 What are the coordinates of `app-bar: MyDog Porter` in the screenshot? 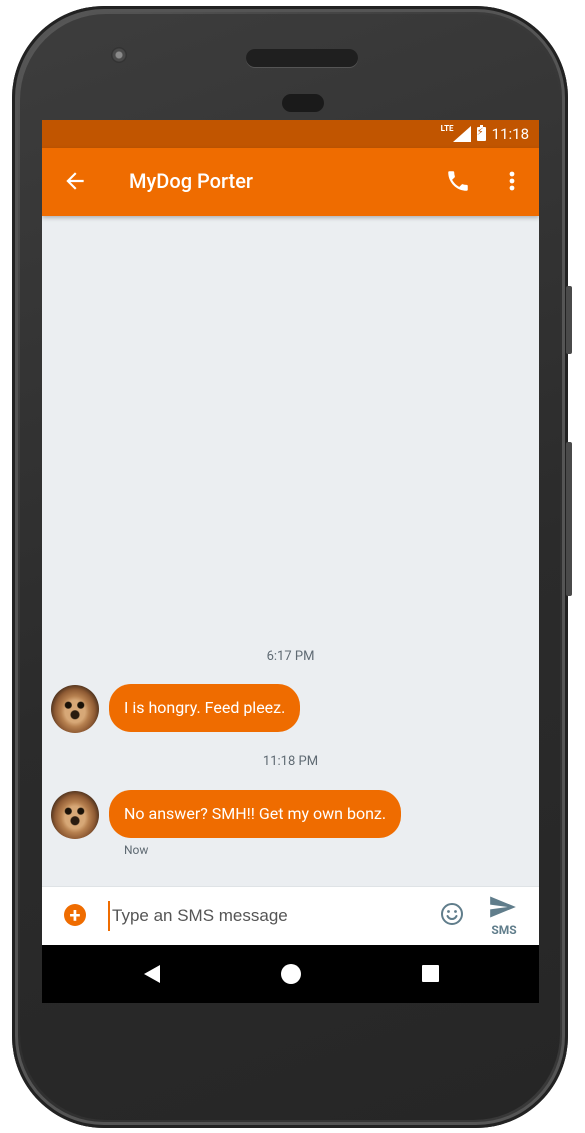 It's located at (290, 182).